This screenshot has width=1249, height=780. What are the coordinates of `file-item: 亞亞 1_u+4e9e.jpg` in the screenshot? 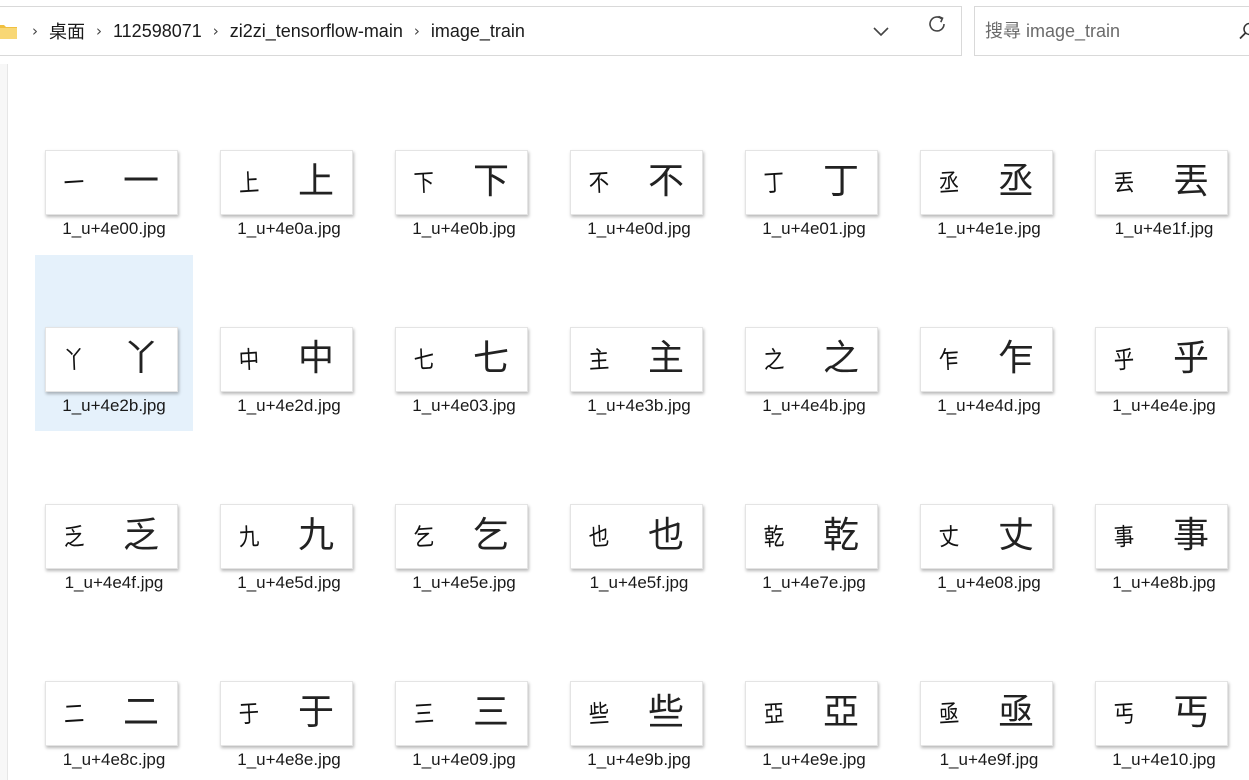 It's located at (814, 694).